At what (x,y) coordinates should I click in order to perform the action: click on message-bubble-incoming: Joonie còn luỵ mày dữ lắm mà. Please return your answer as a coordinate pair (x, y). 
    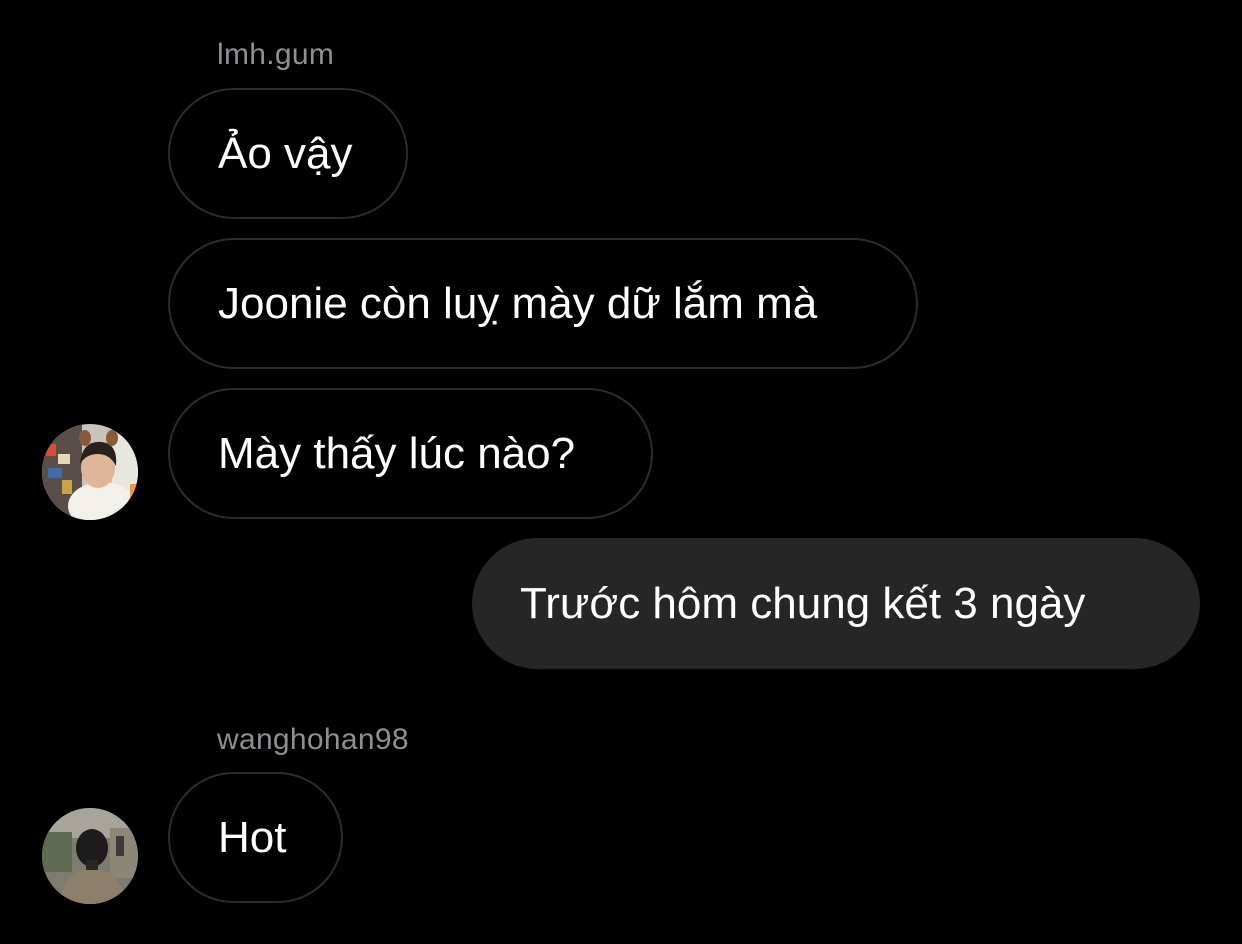
    Looking at the image, I should click on (543, 303).